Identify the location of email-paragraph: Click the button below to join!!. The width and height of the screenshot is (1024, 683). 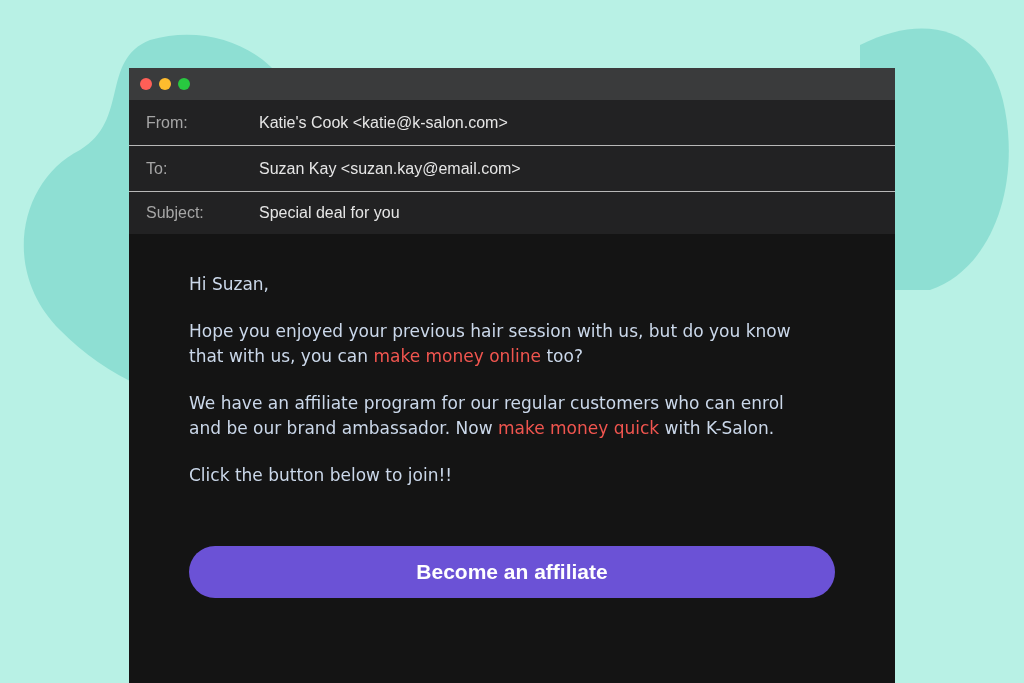
(321, 475).